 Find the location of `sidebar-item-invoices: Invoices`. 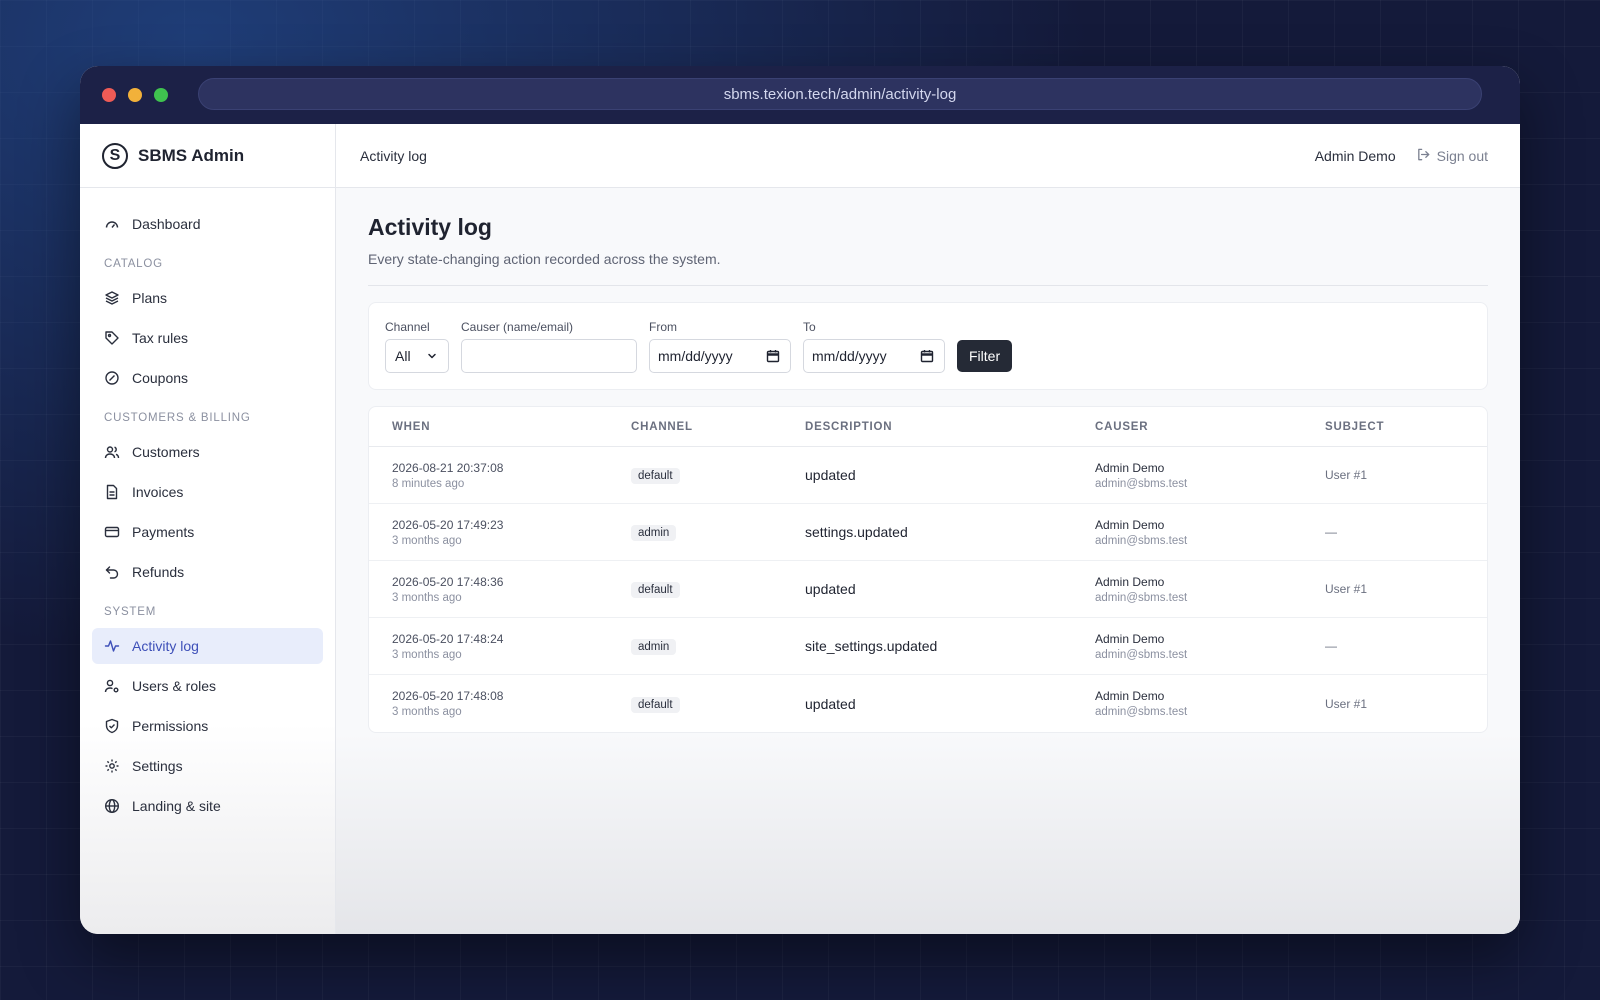

sidebar-item-invoices: Invoices is located at coordinates (207, 492).